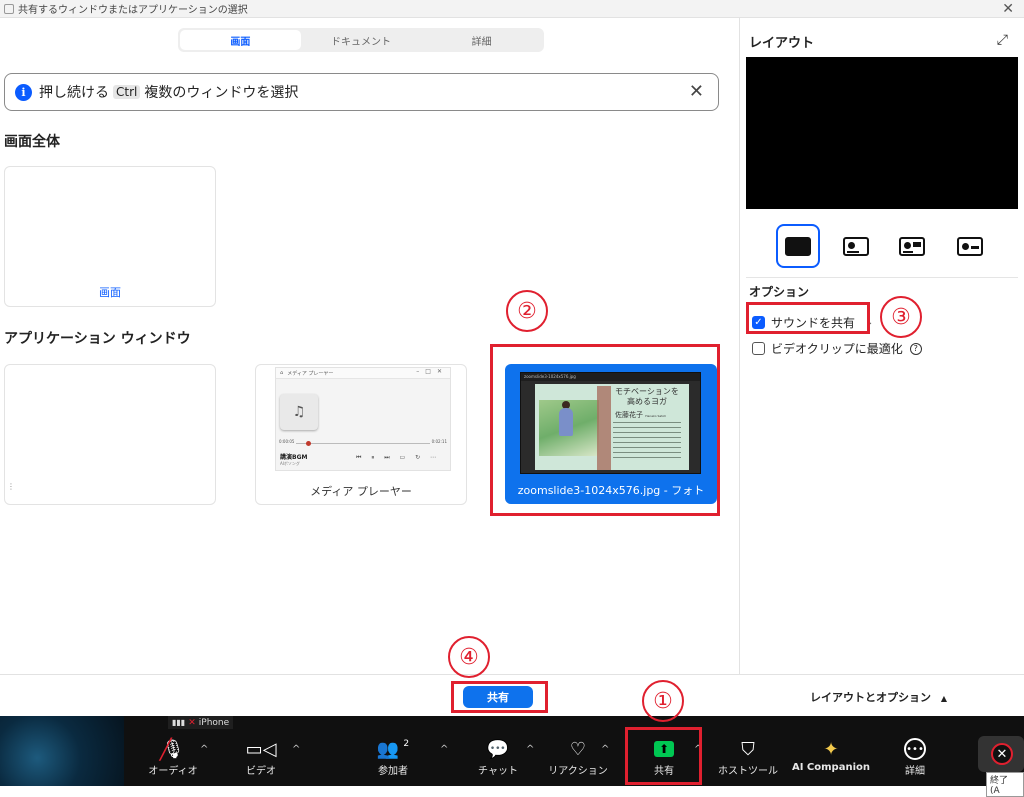 The height and width of the screenshot is (797, 1024). Describe the element at coordinates (240, 40) in the screenshot. I see `tab-screen: 画面` at that location.